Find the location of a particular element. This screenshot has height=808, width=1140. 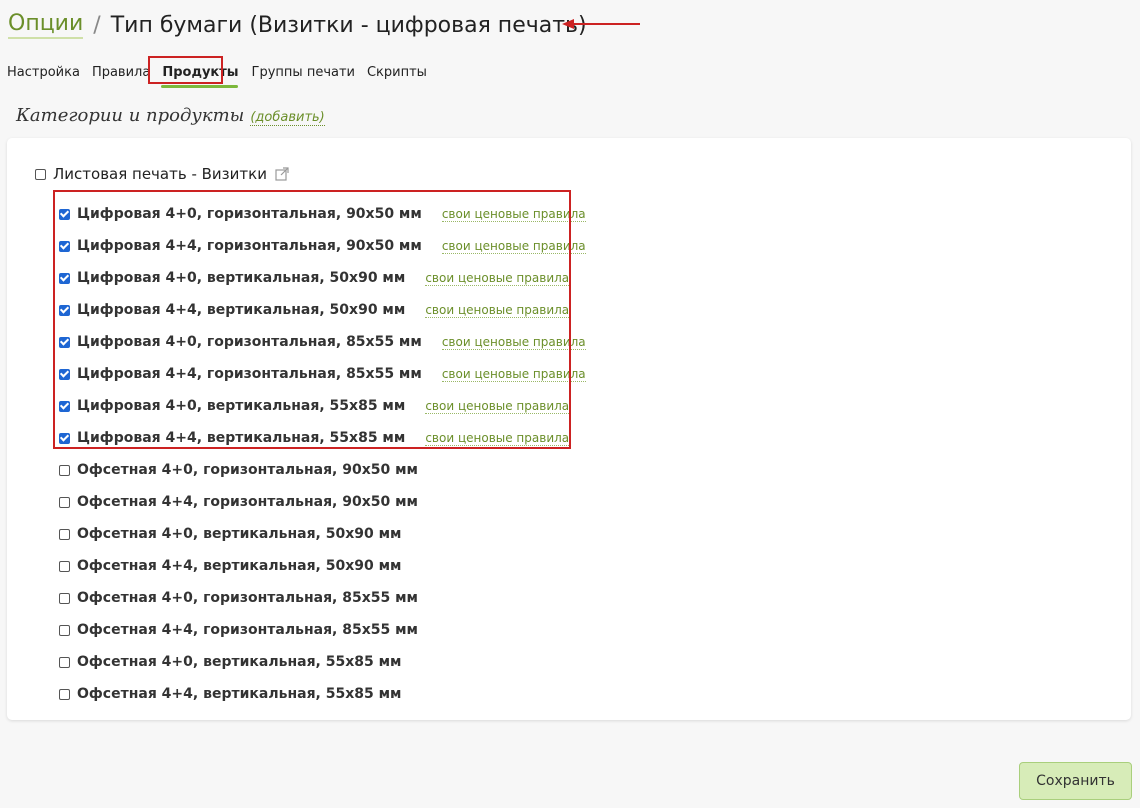

tab-settings: Настройка is located at coordinates (45, 75).